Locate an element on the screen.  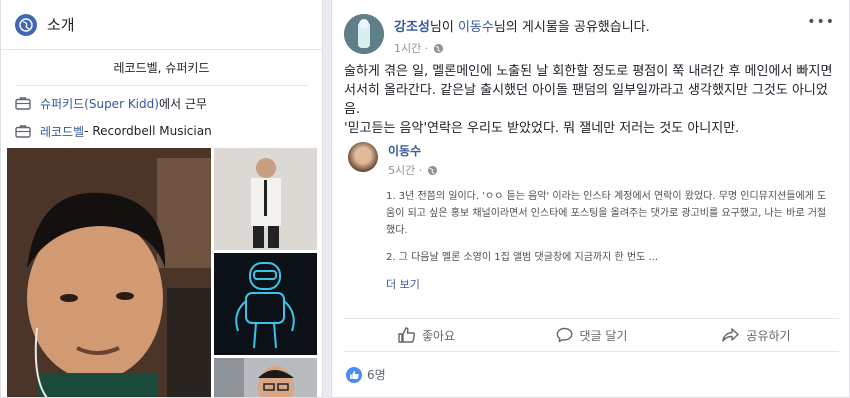
share-arrow-icon is located at coordinates (731, 335).